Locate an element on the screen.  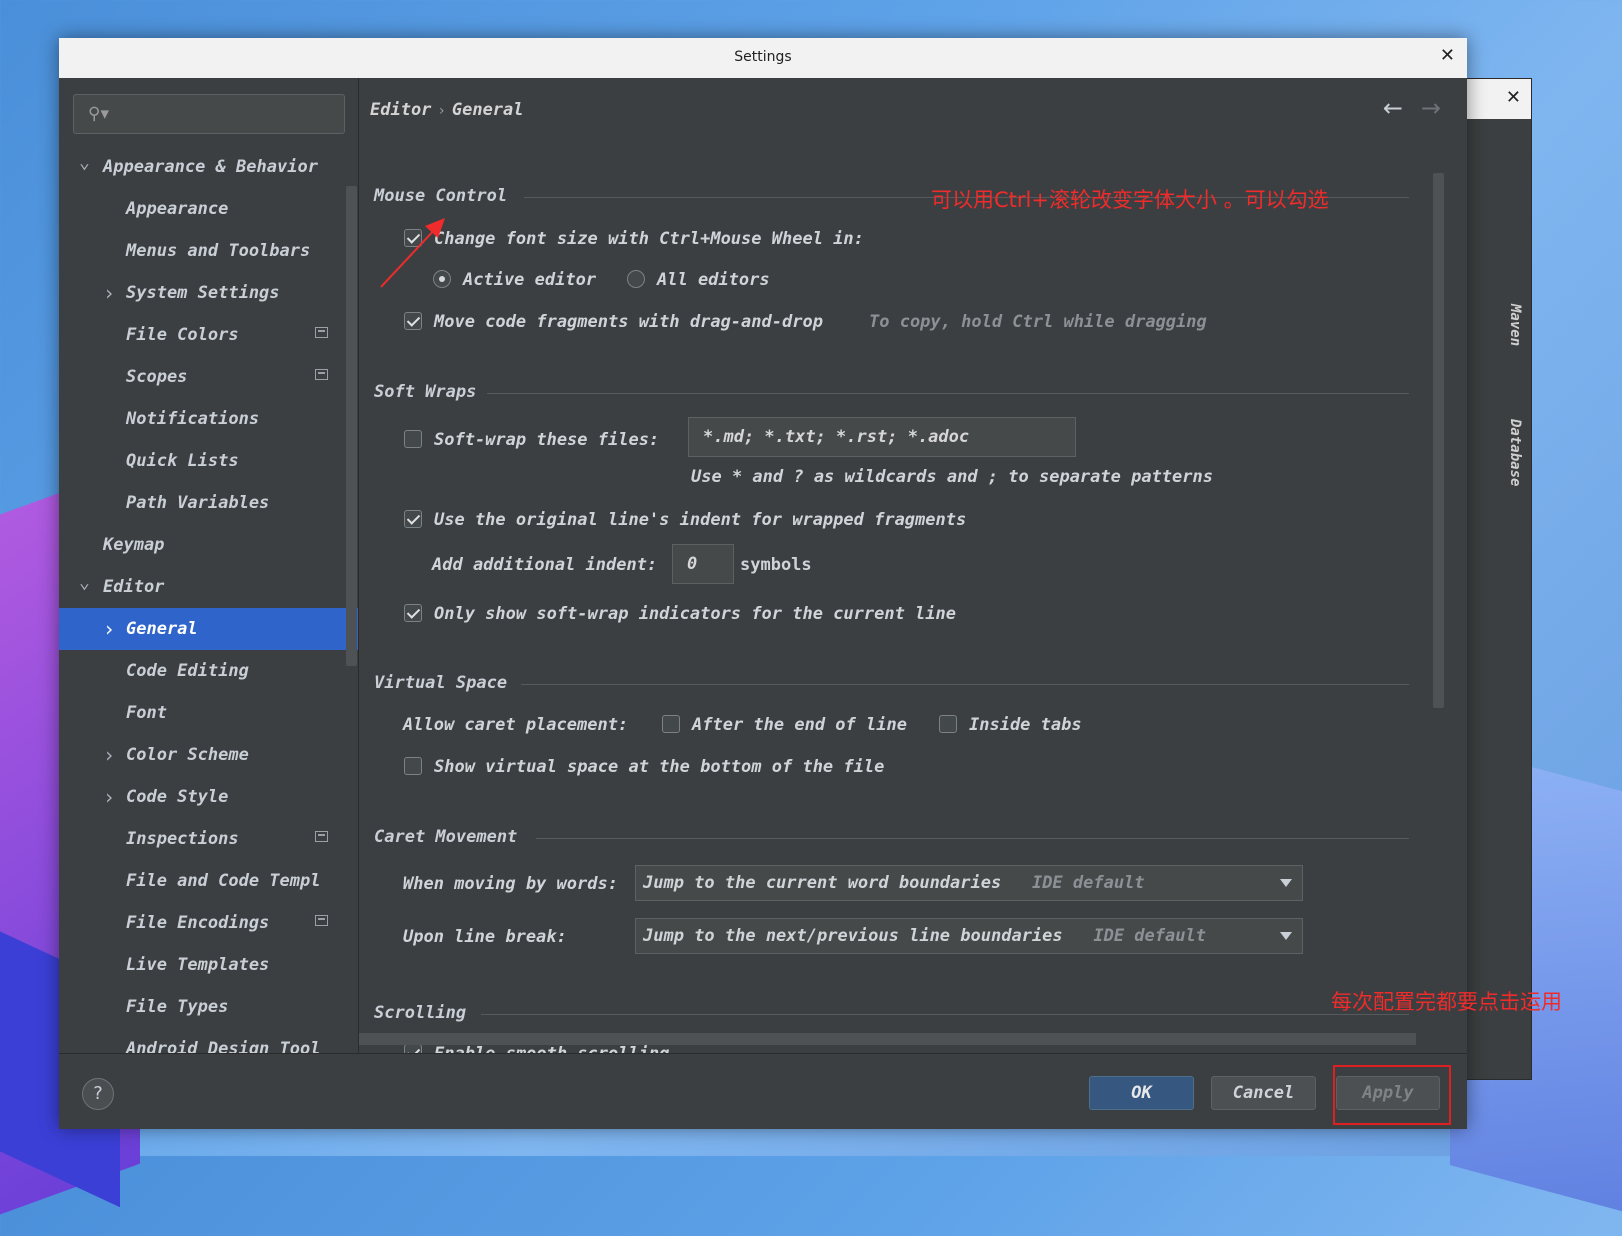
apply-annotation: 每次配置完都要点击运用 is located at coordinates (1446, 1002).